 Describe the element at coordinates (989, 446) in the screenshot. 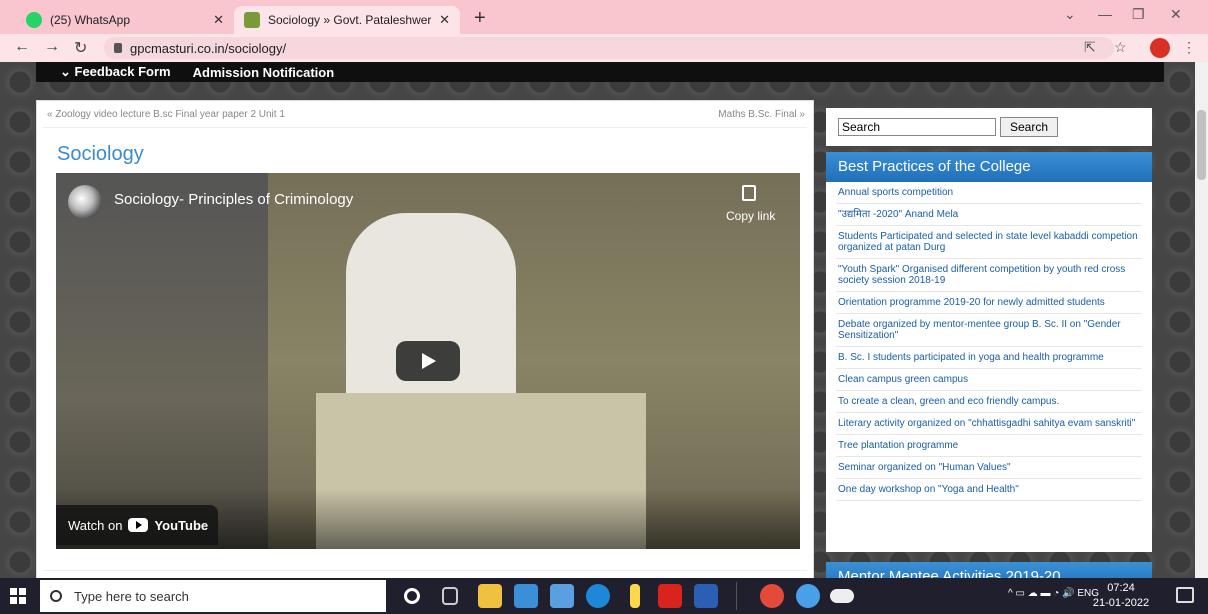

I see `list-item: Tree plantation programme` at that location.